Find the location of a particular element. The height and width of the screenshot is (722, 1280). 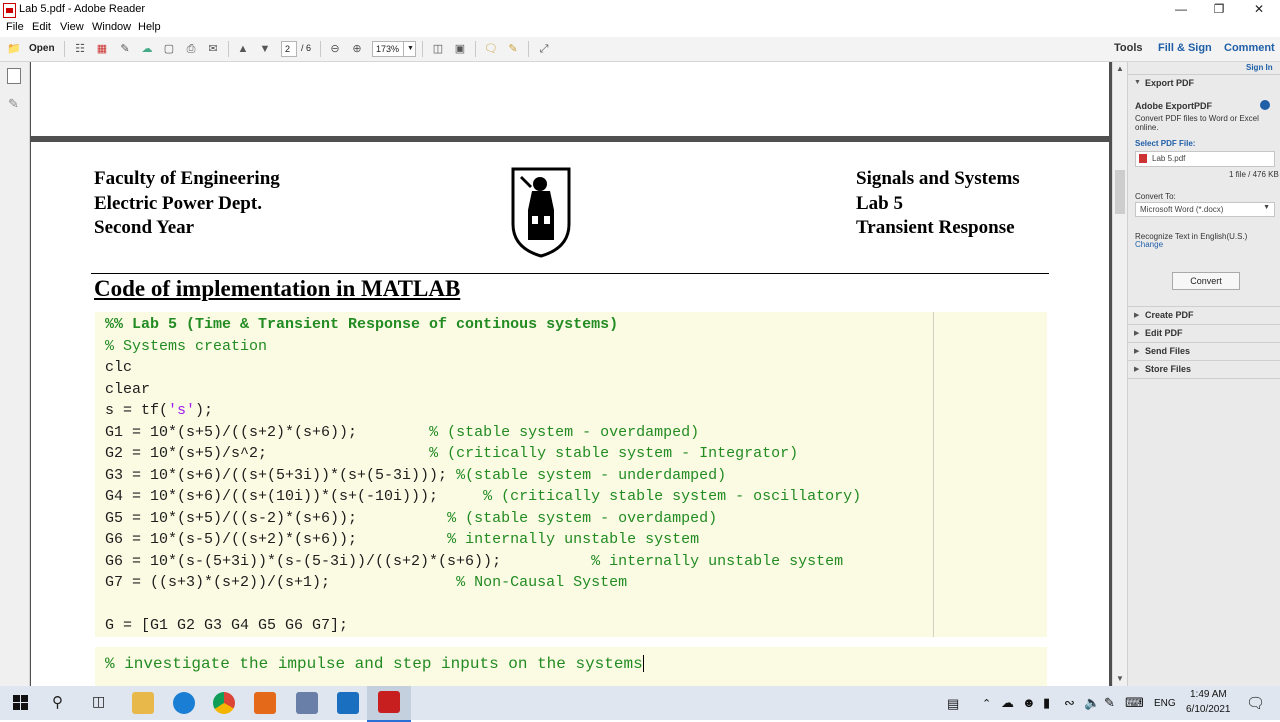

search-icon: ⚲ is located at coordinates (57, 702).